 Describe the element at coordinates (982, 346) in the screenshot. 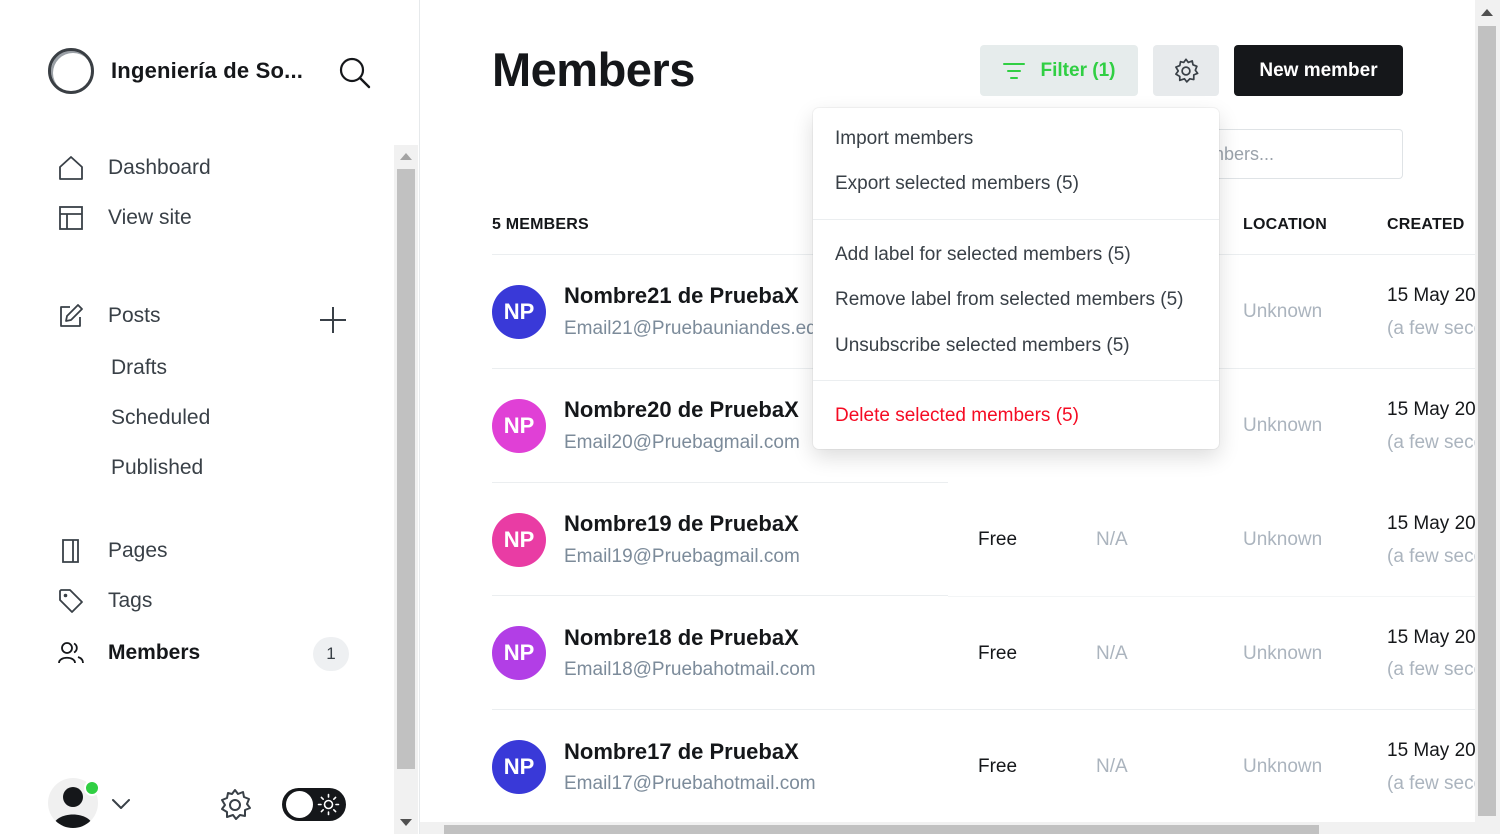

I see `unsubscribe-item: Unsubscribe selected members (5)` at that location.